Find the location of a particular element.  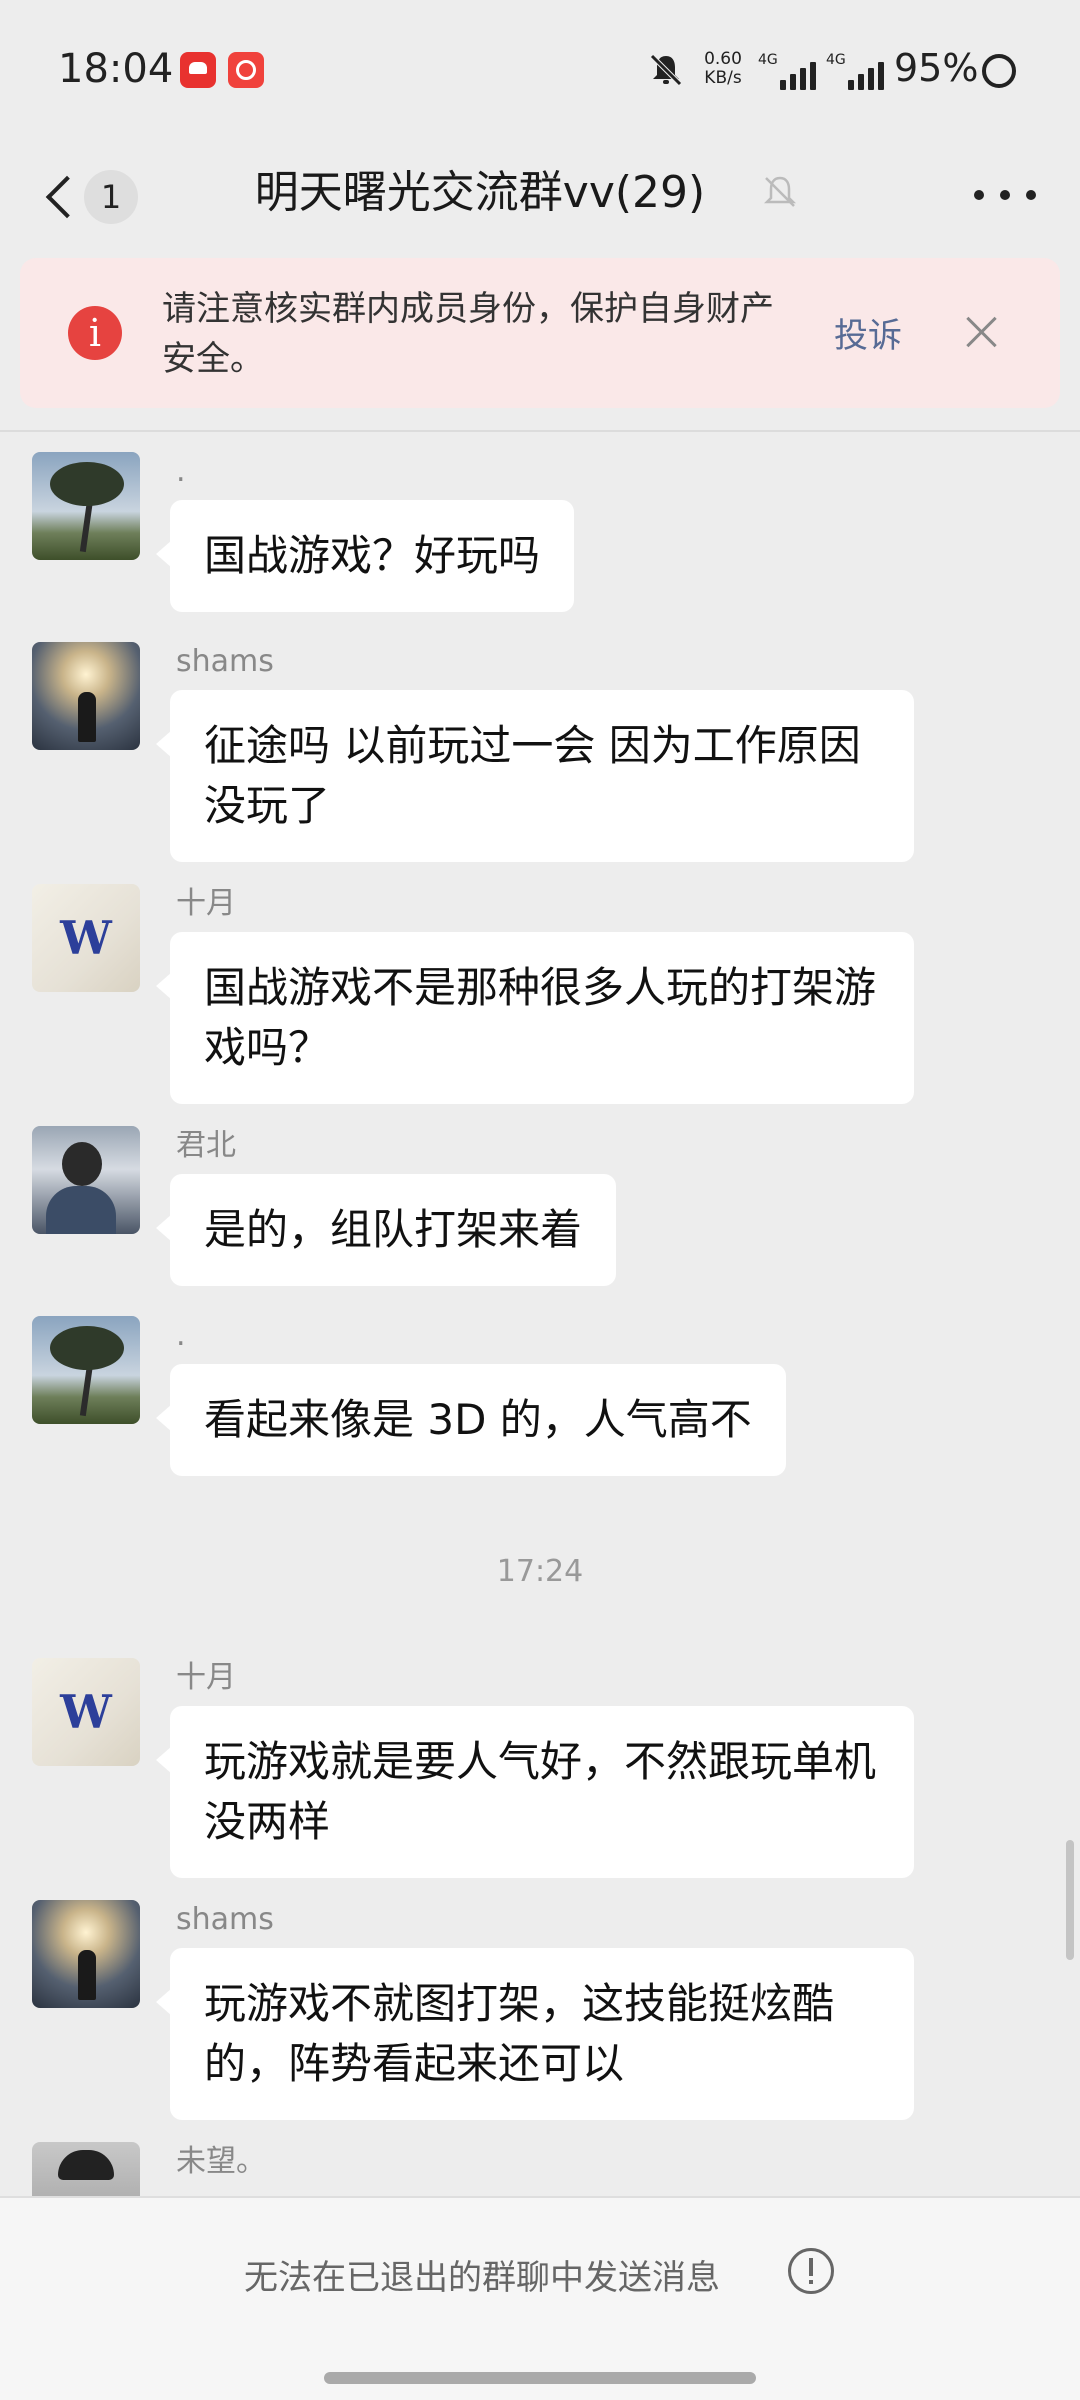

scrollbar is located at coordinates (1070, 1900).